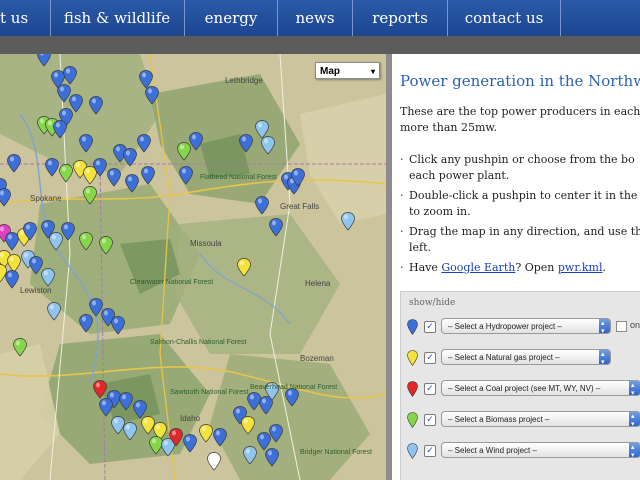 This screenshot has width=640, height=480. Describe the element at coordinates (336, 452) in the screenshot. I see `map-forest-label: Bridger National Forest` at that location.